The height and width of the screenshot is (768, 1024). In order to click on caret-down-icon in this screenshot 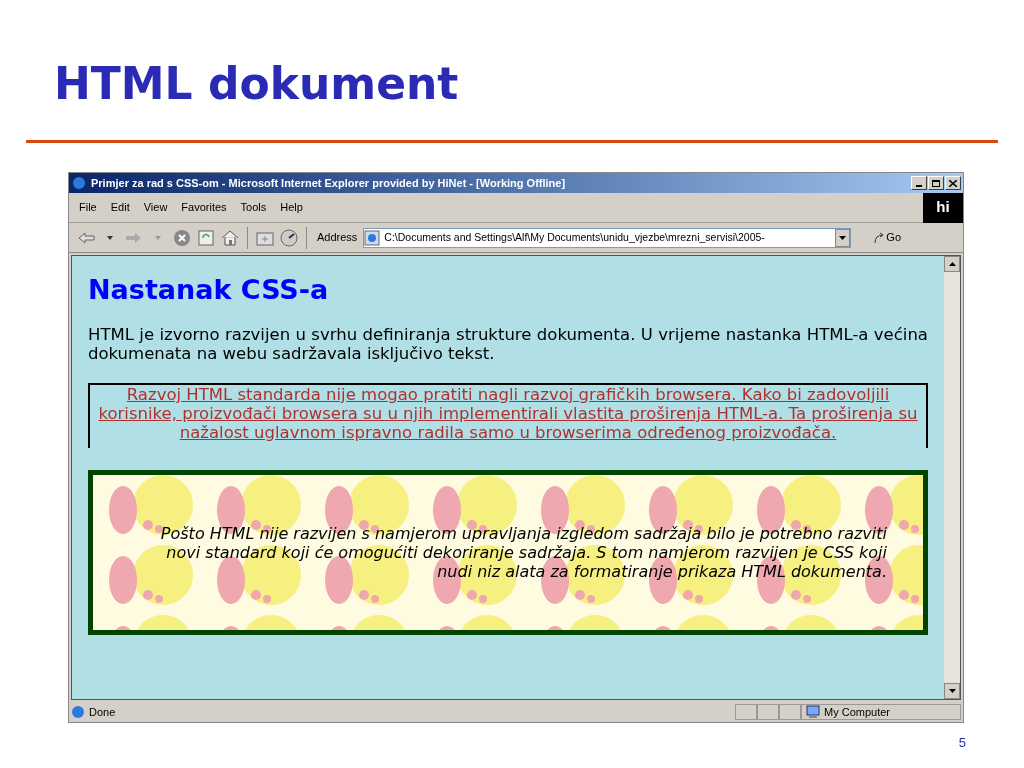, I will do `click(843, 237)`.